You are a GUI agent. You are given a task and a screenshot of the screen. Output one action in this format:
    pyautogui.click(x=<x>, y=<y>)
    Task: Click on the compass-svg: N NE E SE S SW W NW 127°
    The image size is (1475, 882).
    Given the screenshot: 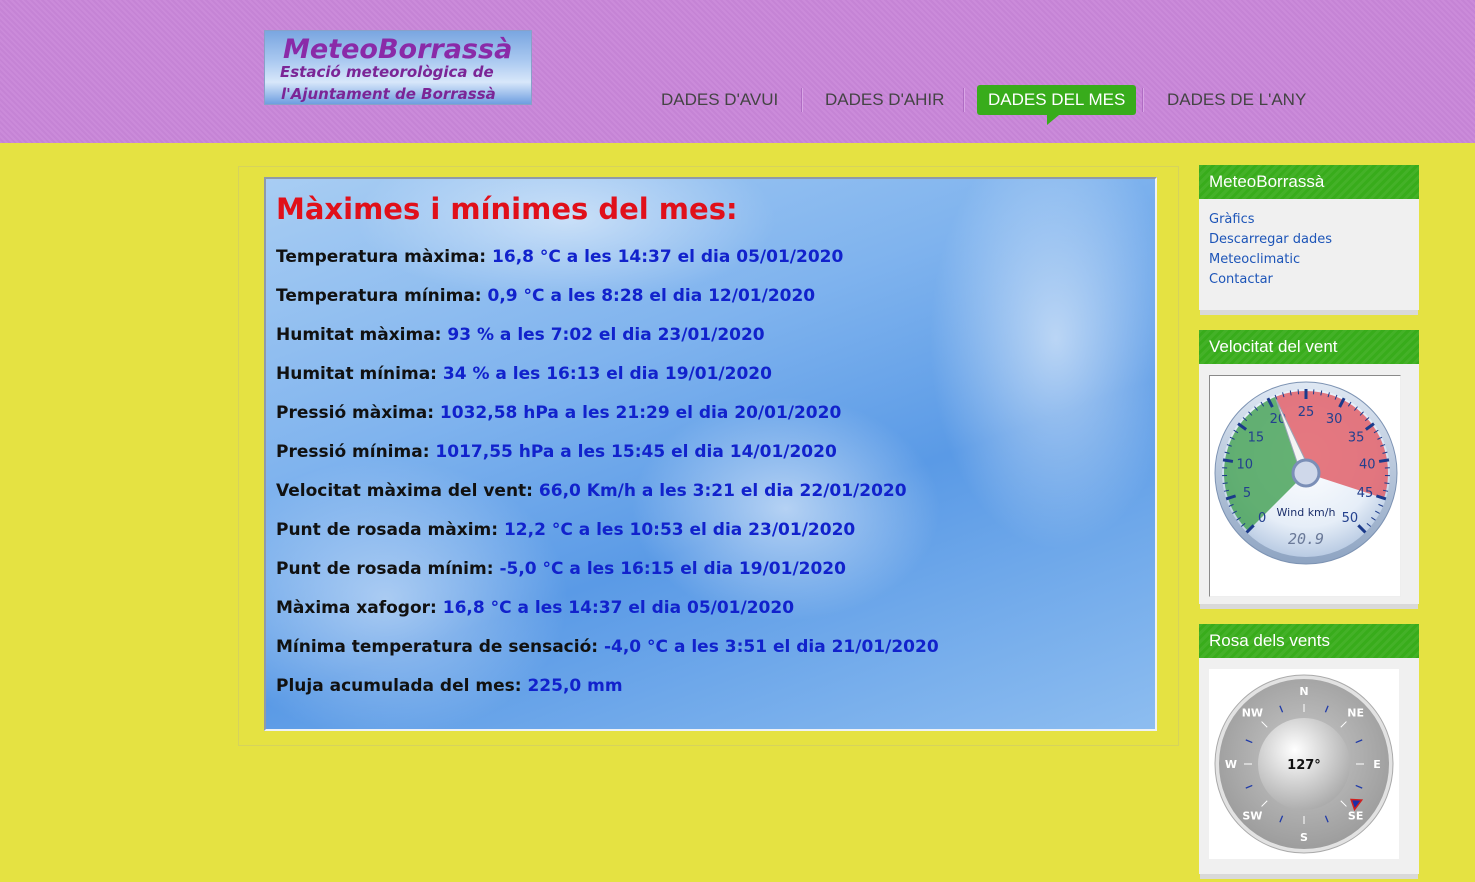 What is the action you would take?
    pyautogui.click(x=1304, y=764)
    